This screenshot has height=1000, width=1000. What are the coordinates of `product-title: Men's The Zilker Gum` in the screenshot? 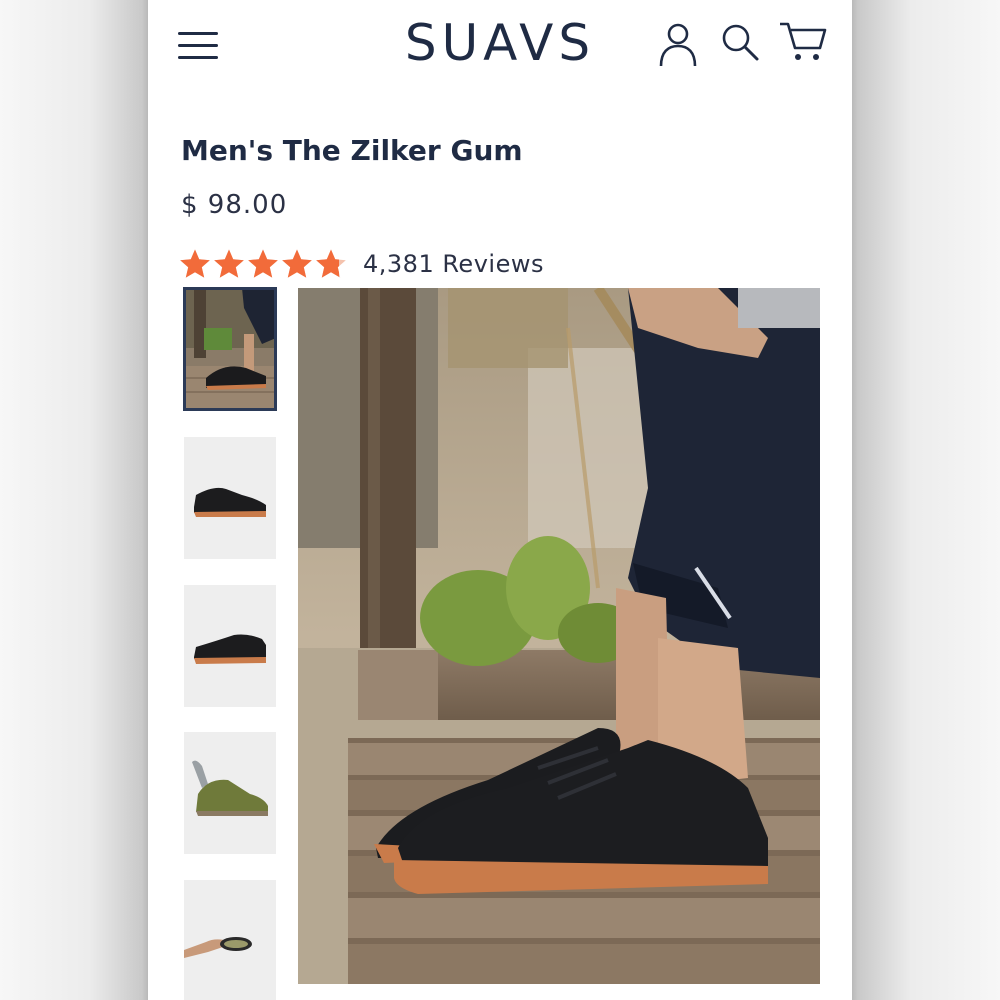 It's located at (352, 150).